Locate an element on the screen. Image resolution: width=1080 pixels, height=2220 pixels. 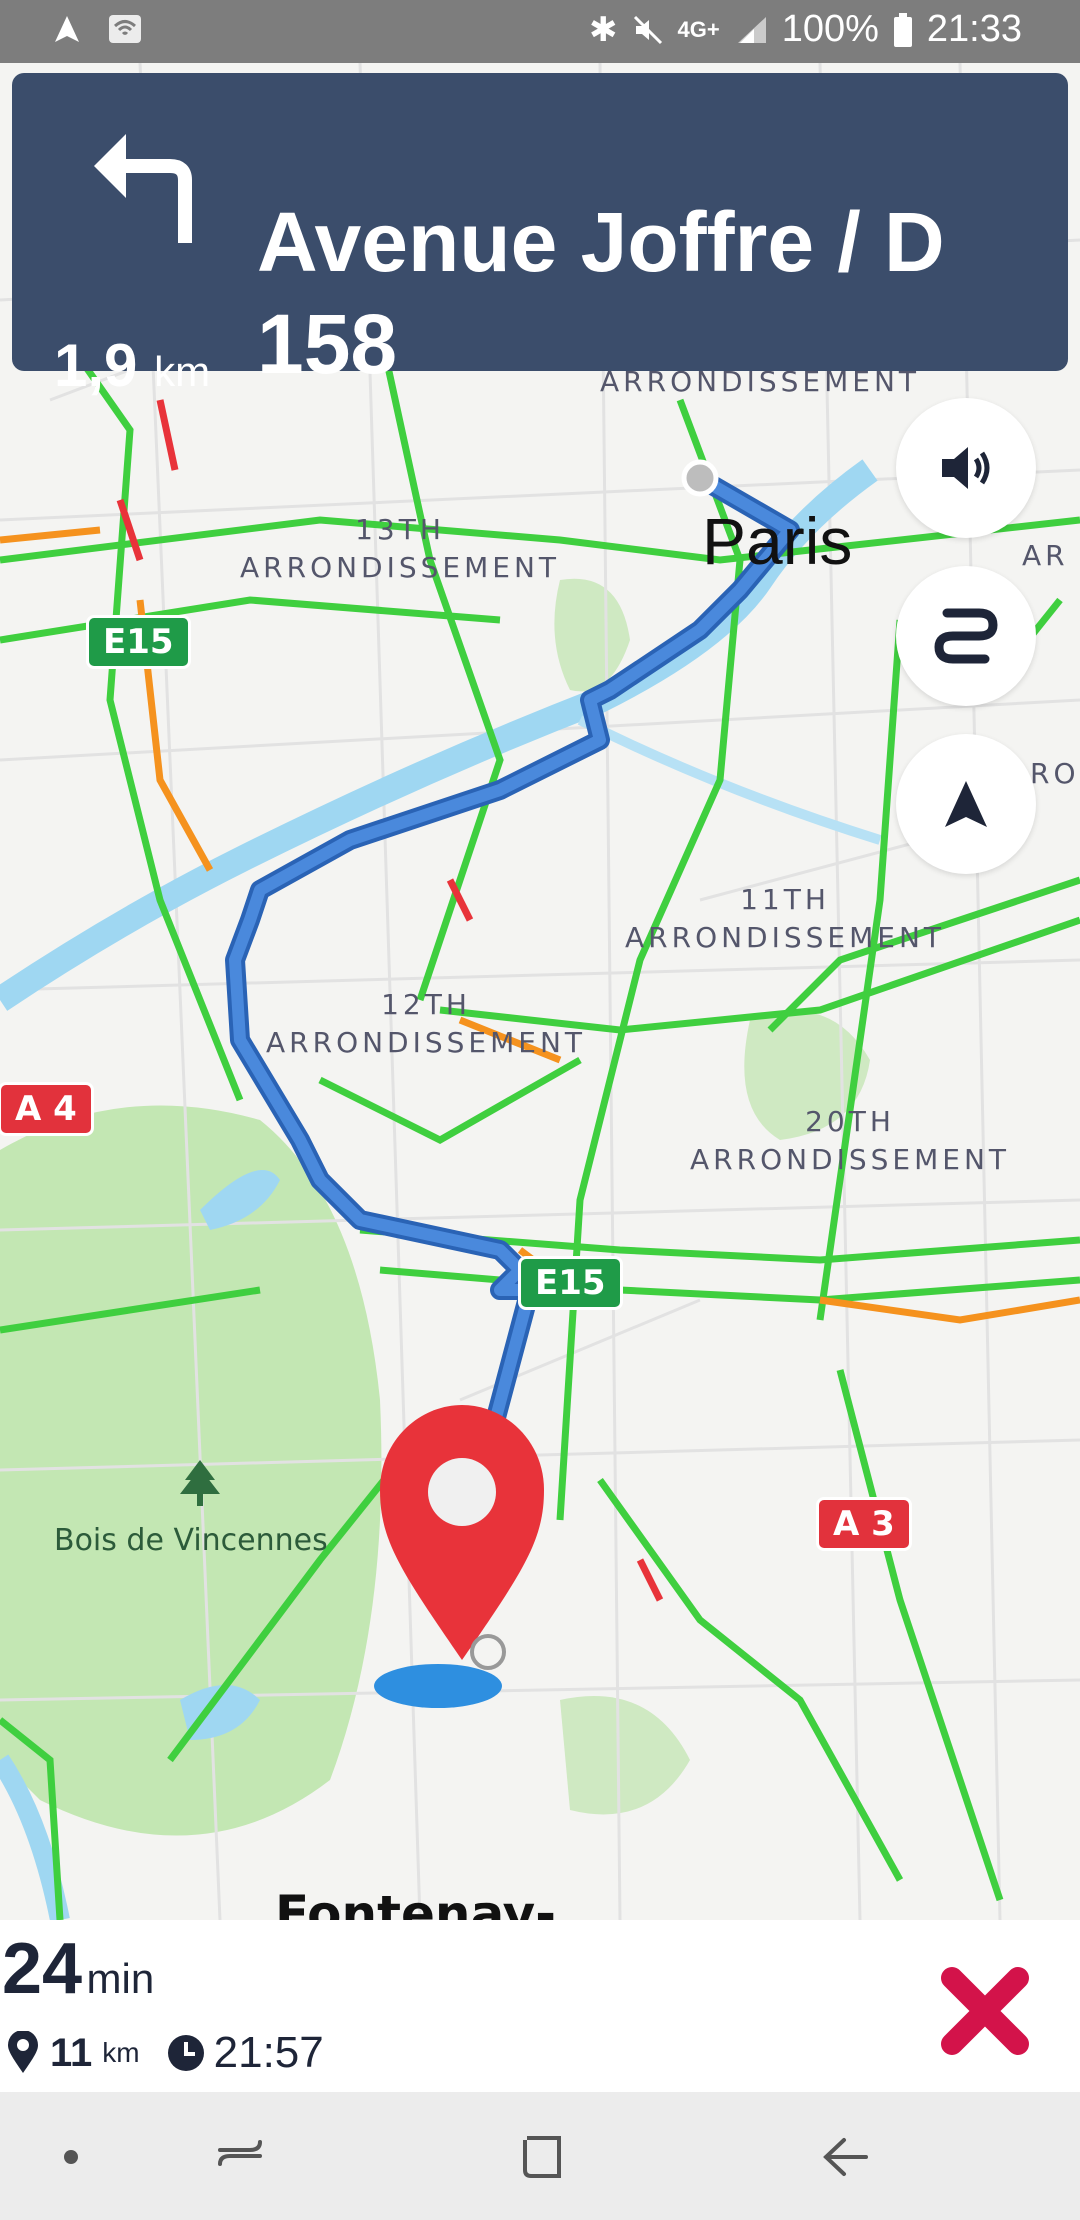
arrival-time: 21:57 is located at coordinates (268, 2052).